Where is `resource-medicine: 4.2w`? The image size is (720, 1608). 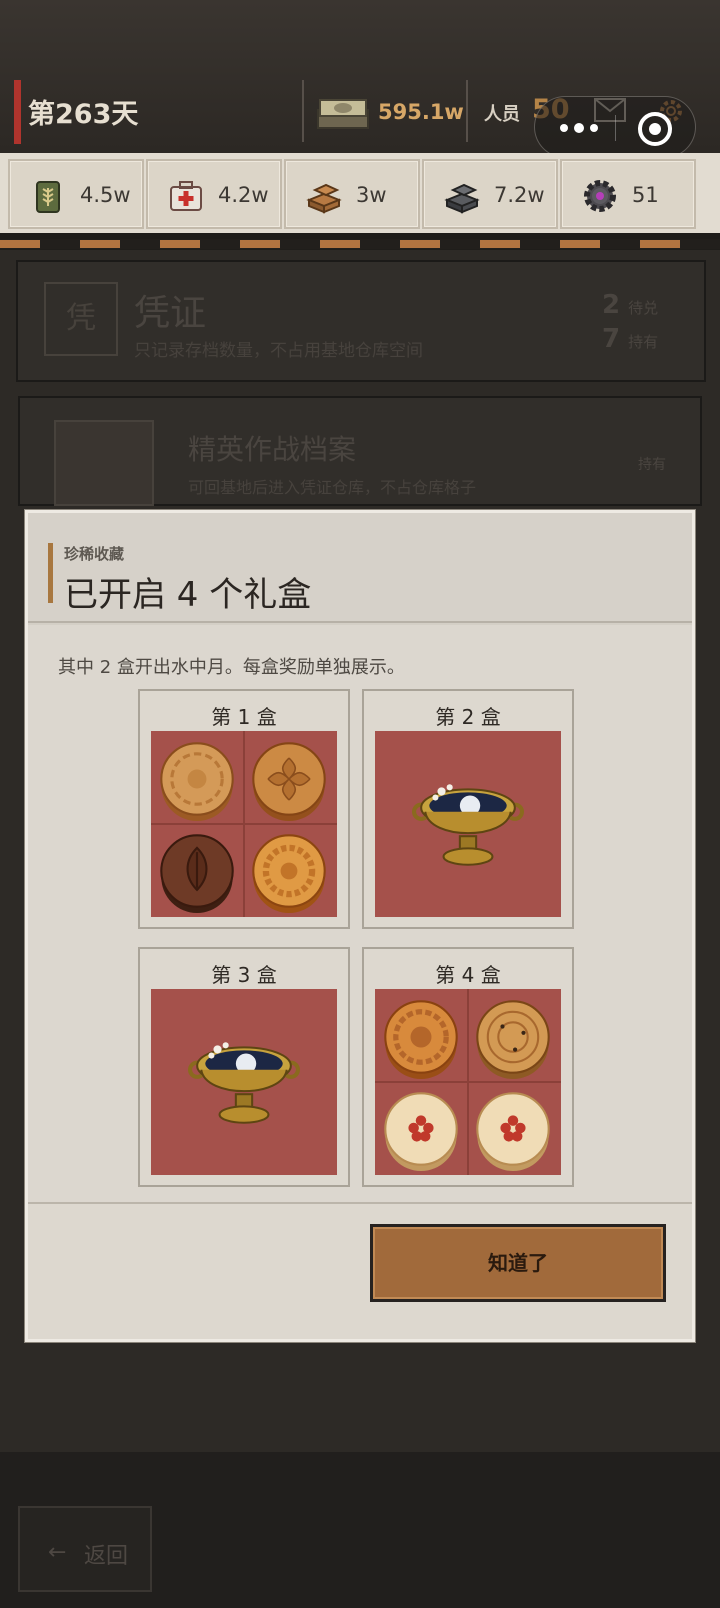
resource-medicine: 4.2w is located at coordinates (214, 194).